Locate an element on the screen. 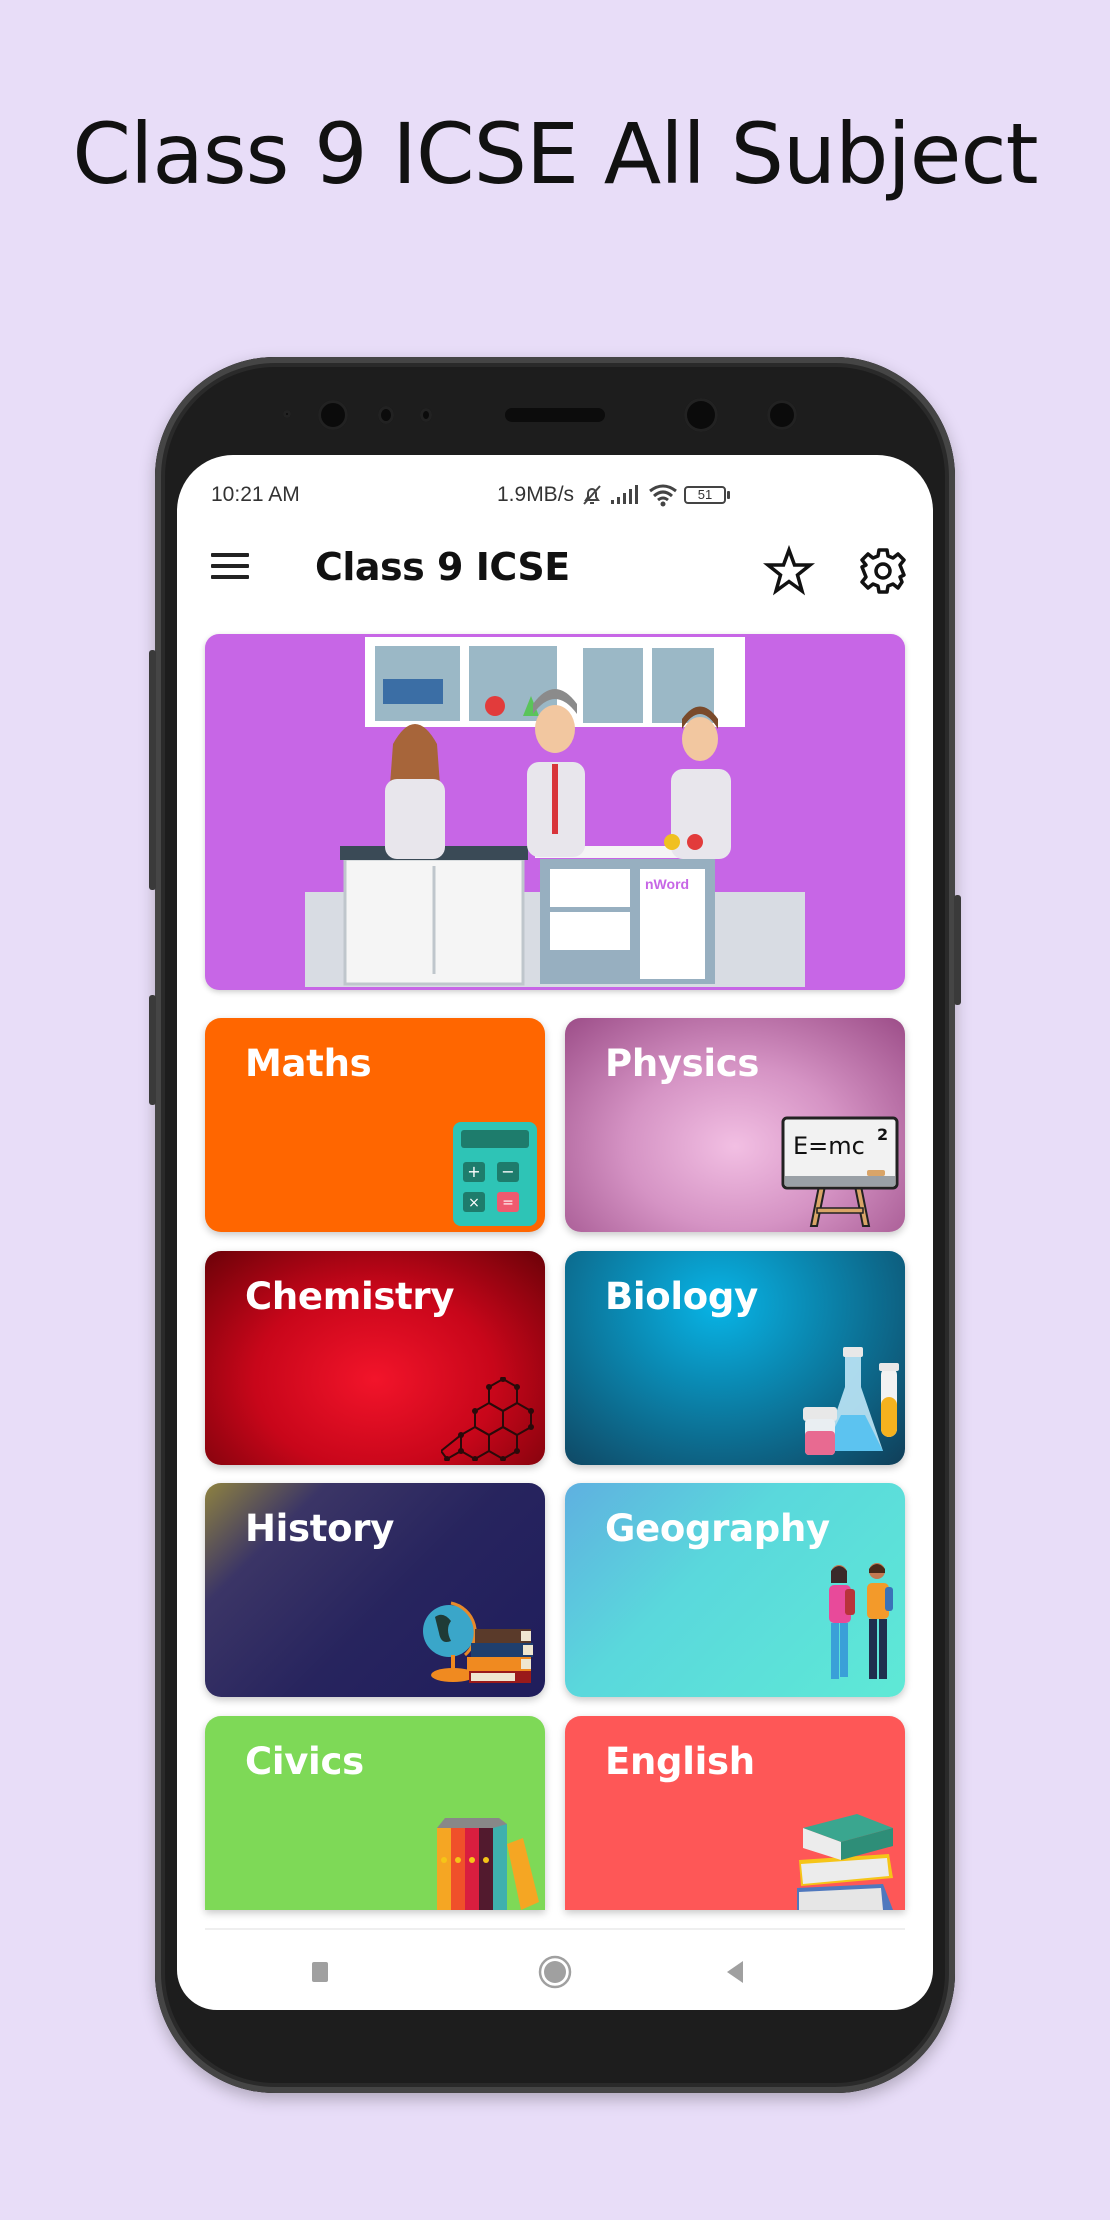 This screenshot has width=1110, height=2220. subject-card-civics: Civics is located at coordinates (375, 1813).